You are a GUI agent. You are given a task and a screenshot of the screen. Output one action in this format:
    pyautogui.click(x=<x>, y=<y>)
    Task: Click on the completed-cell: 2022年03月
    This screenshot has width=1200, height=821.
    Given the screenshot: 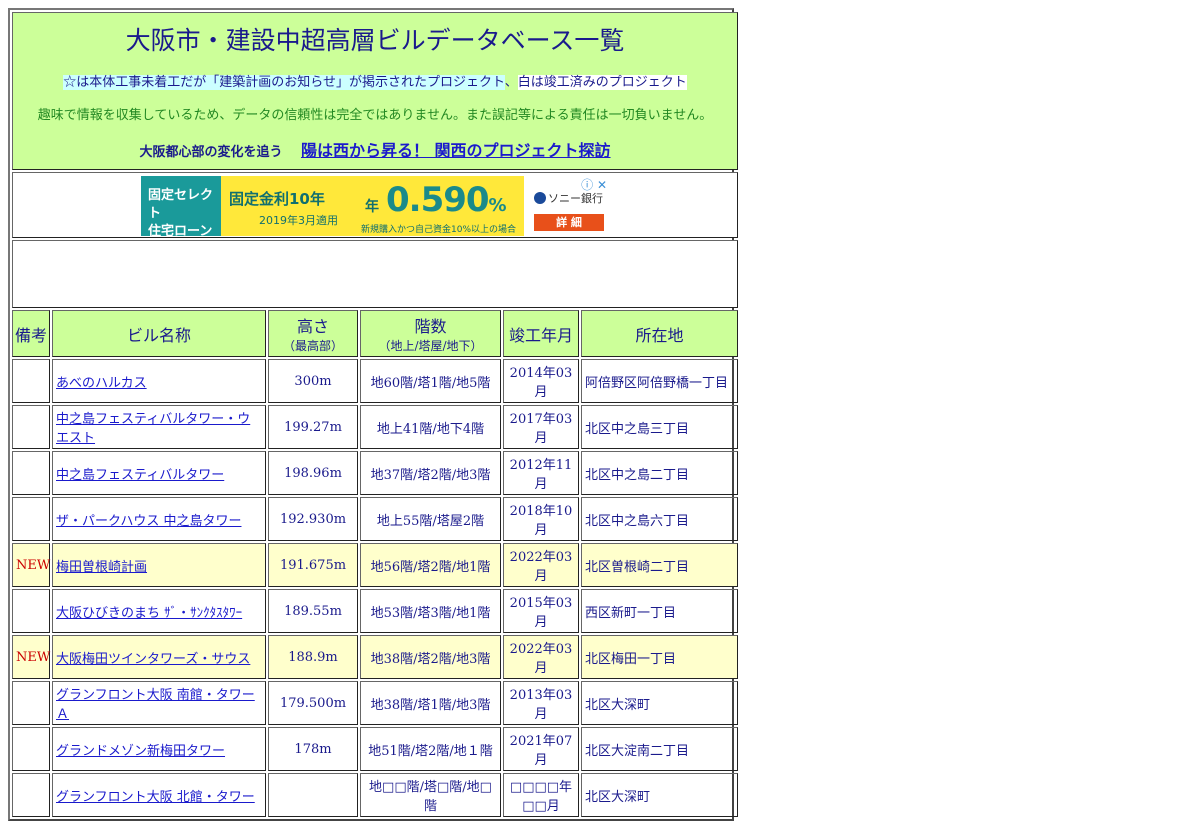 What is the action you would take?
    pyautogui.click(x=541, y=657)
    